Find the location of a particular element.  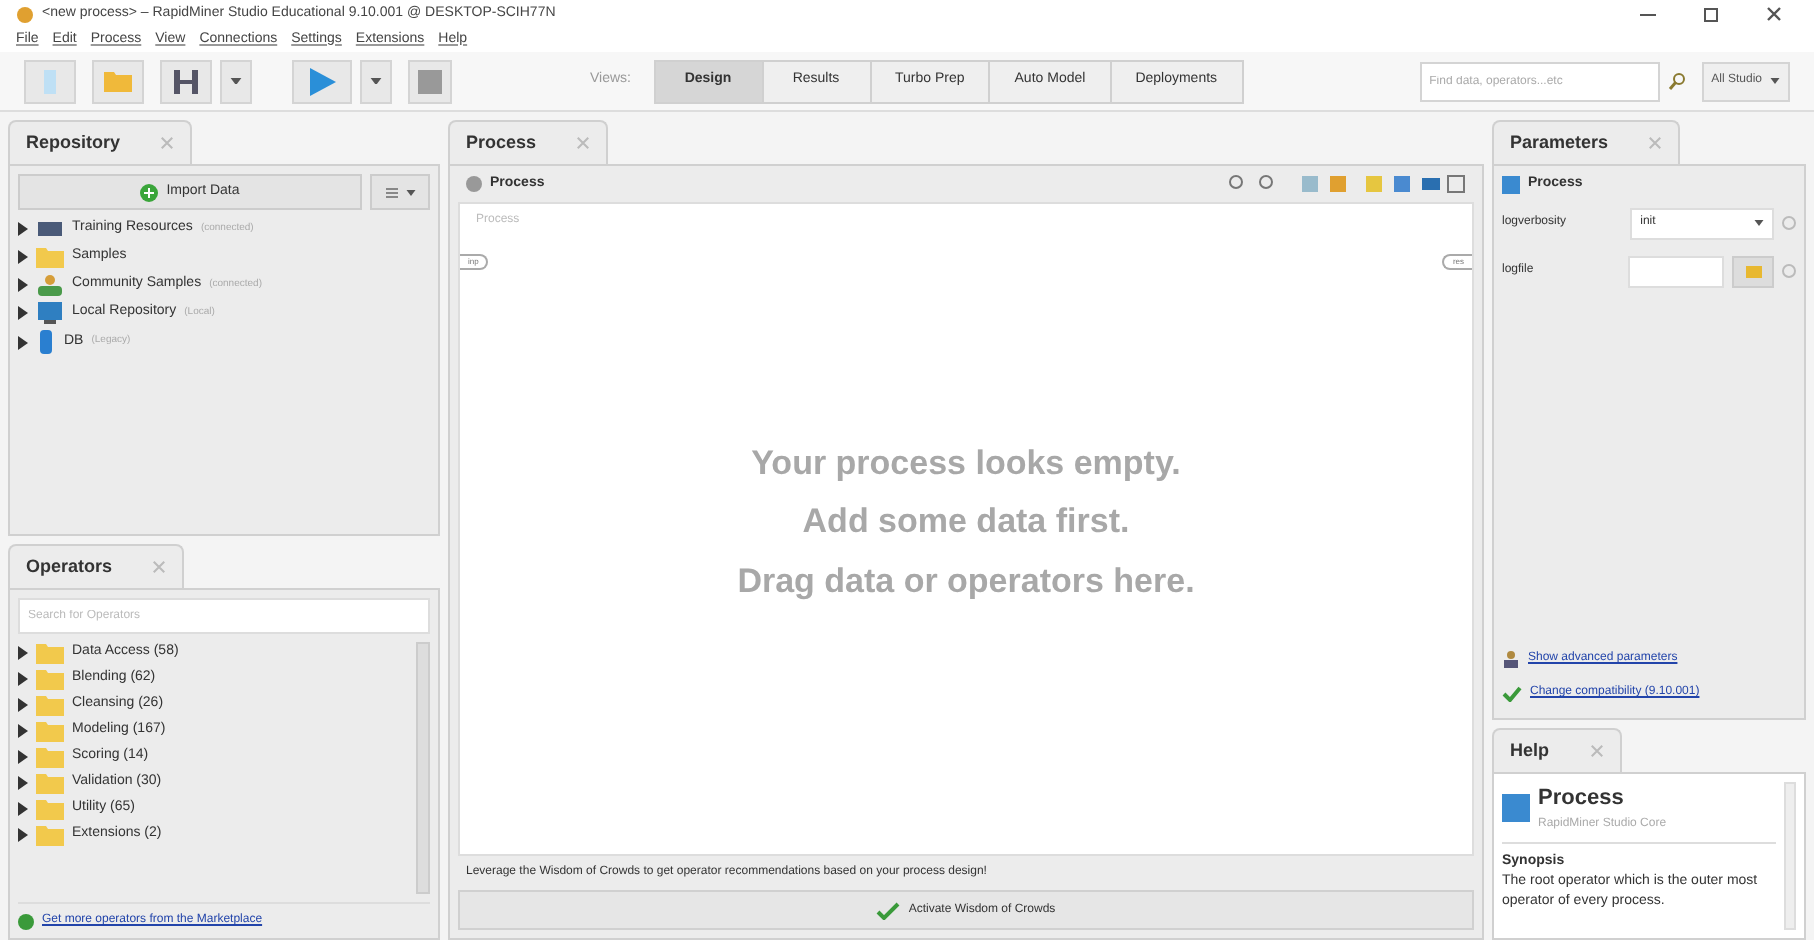

list-icon is located at coordinates (391, 192).